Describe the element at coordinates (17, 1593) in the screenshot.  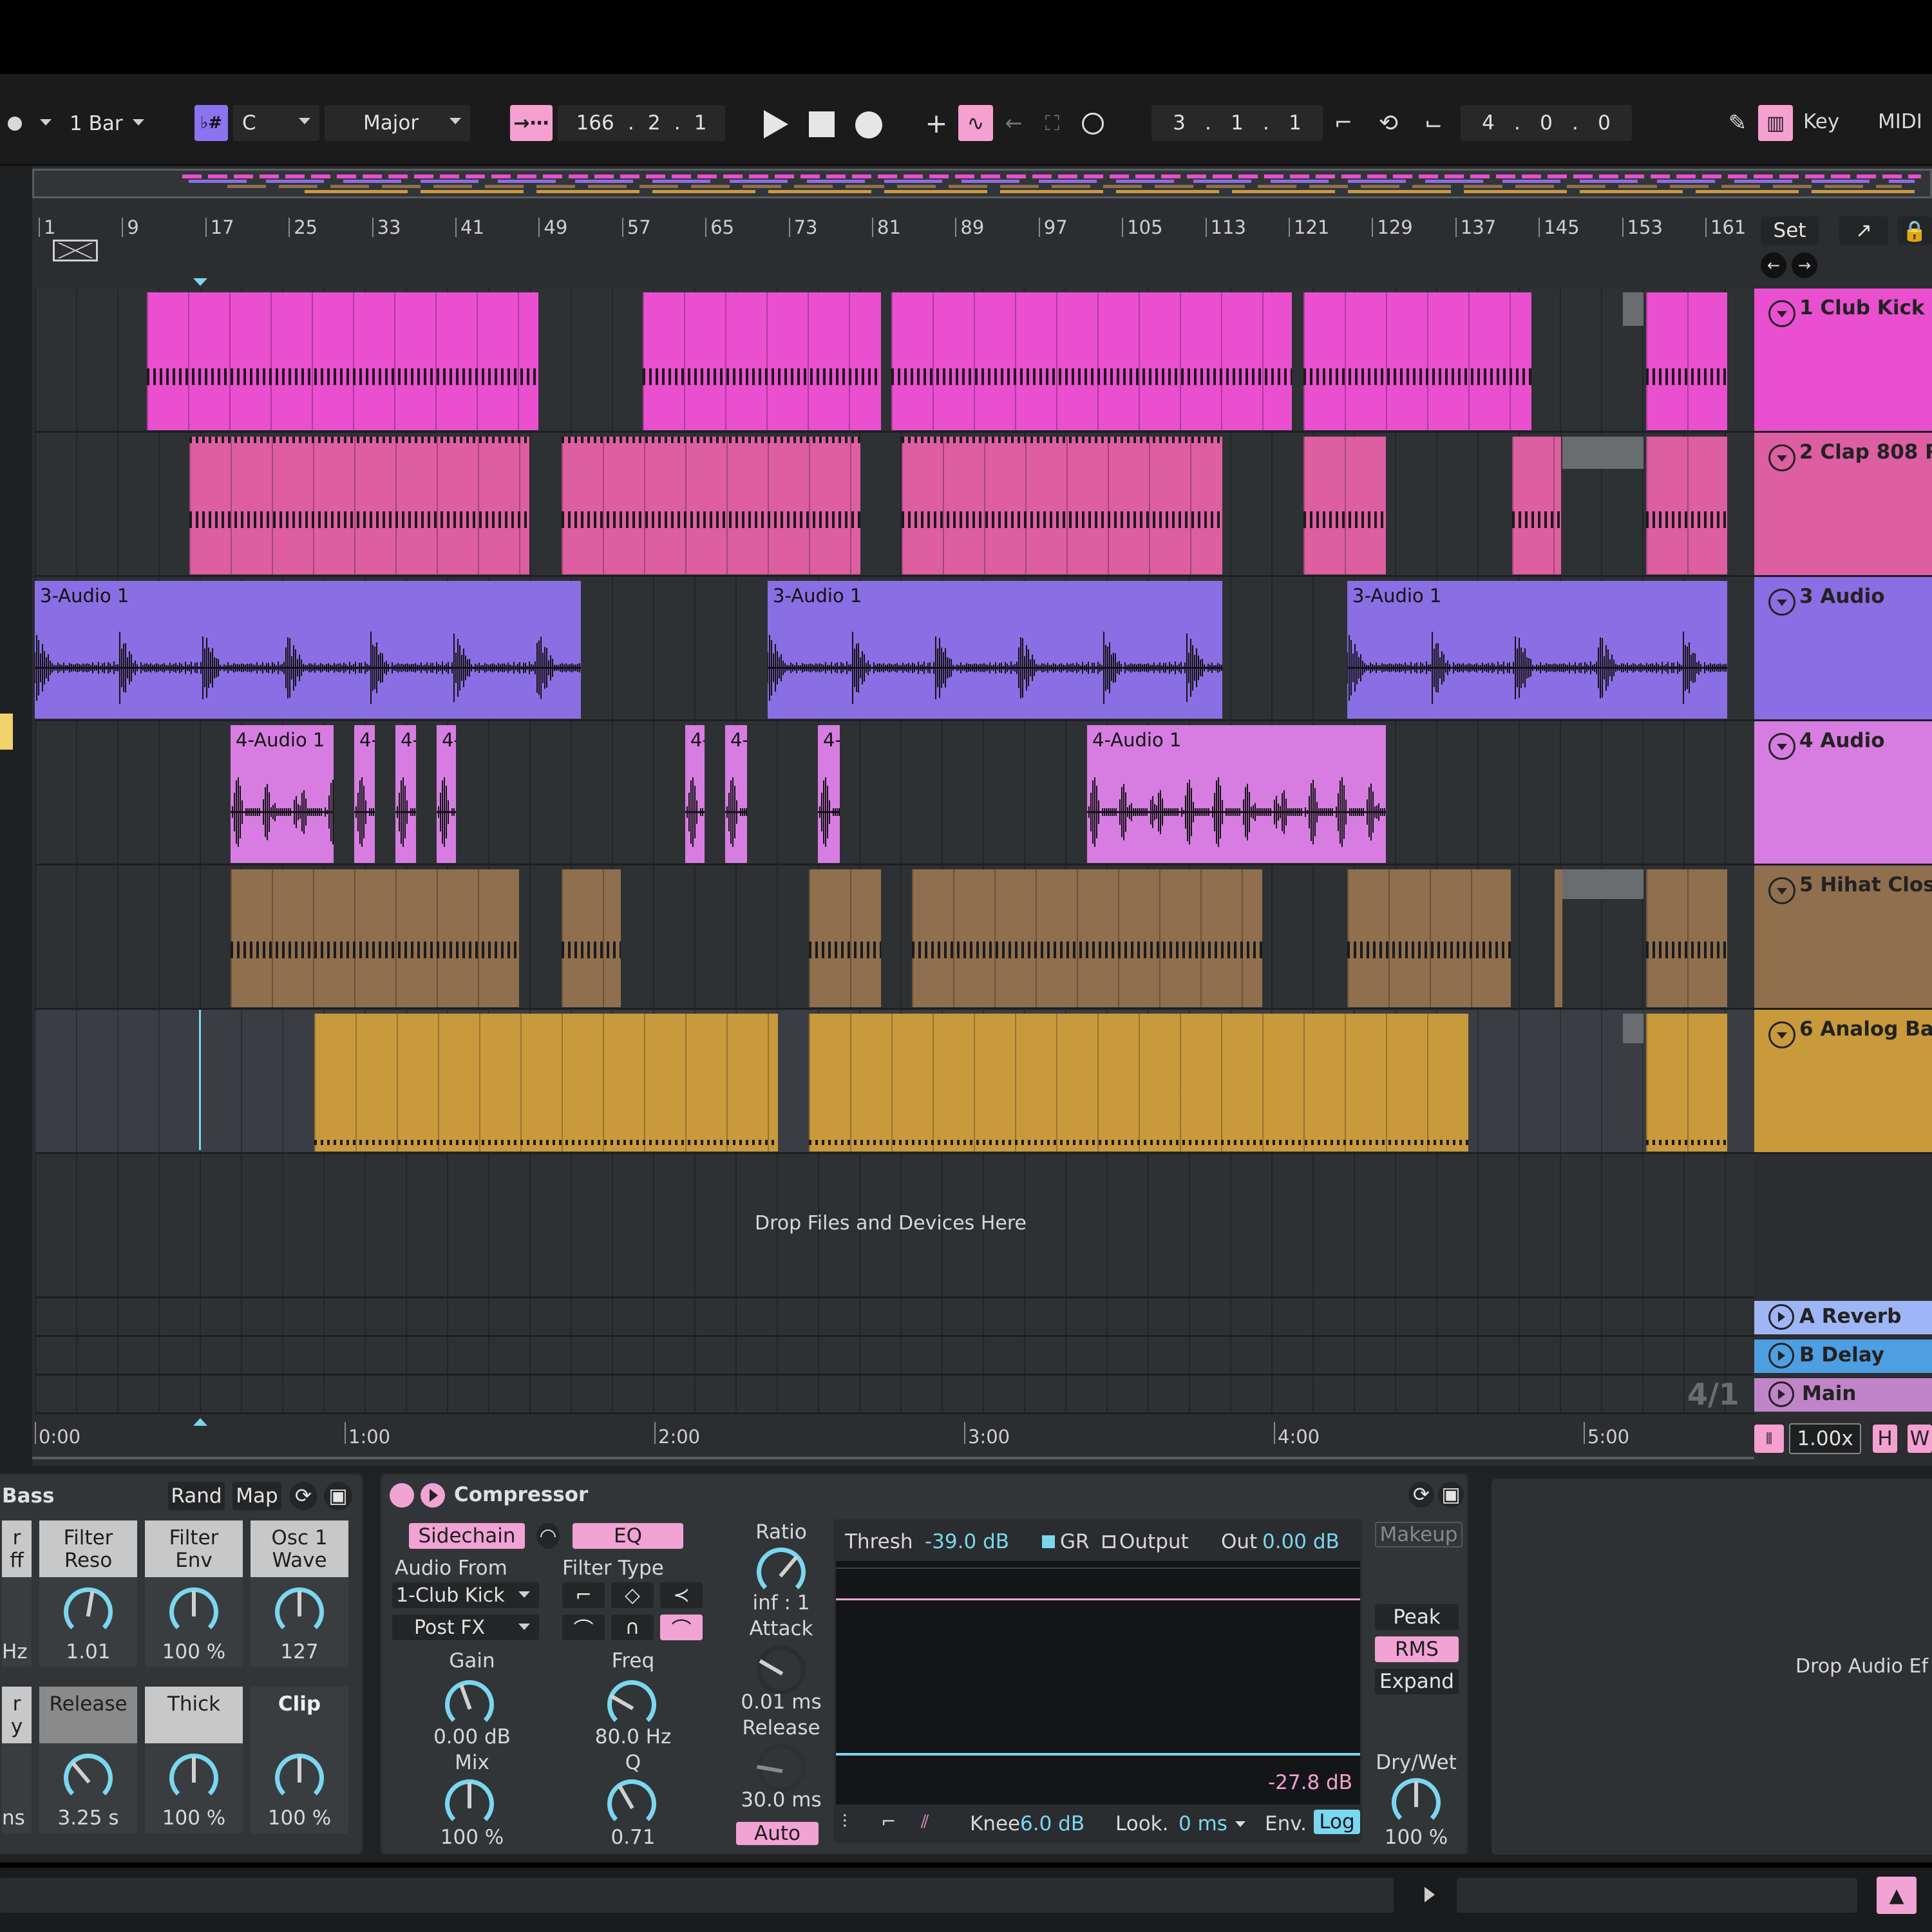
I see `macro-1: r ff Hz` at that location.